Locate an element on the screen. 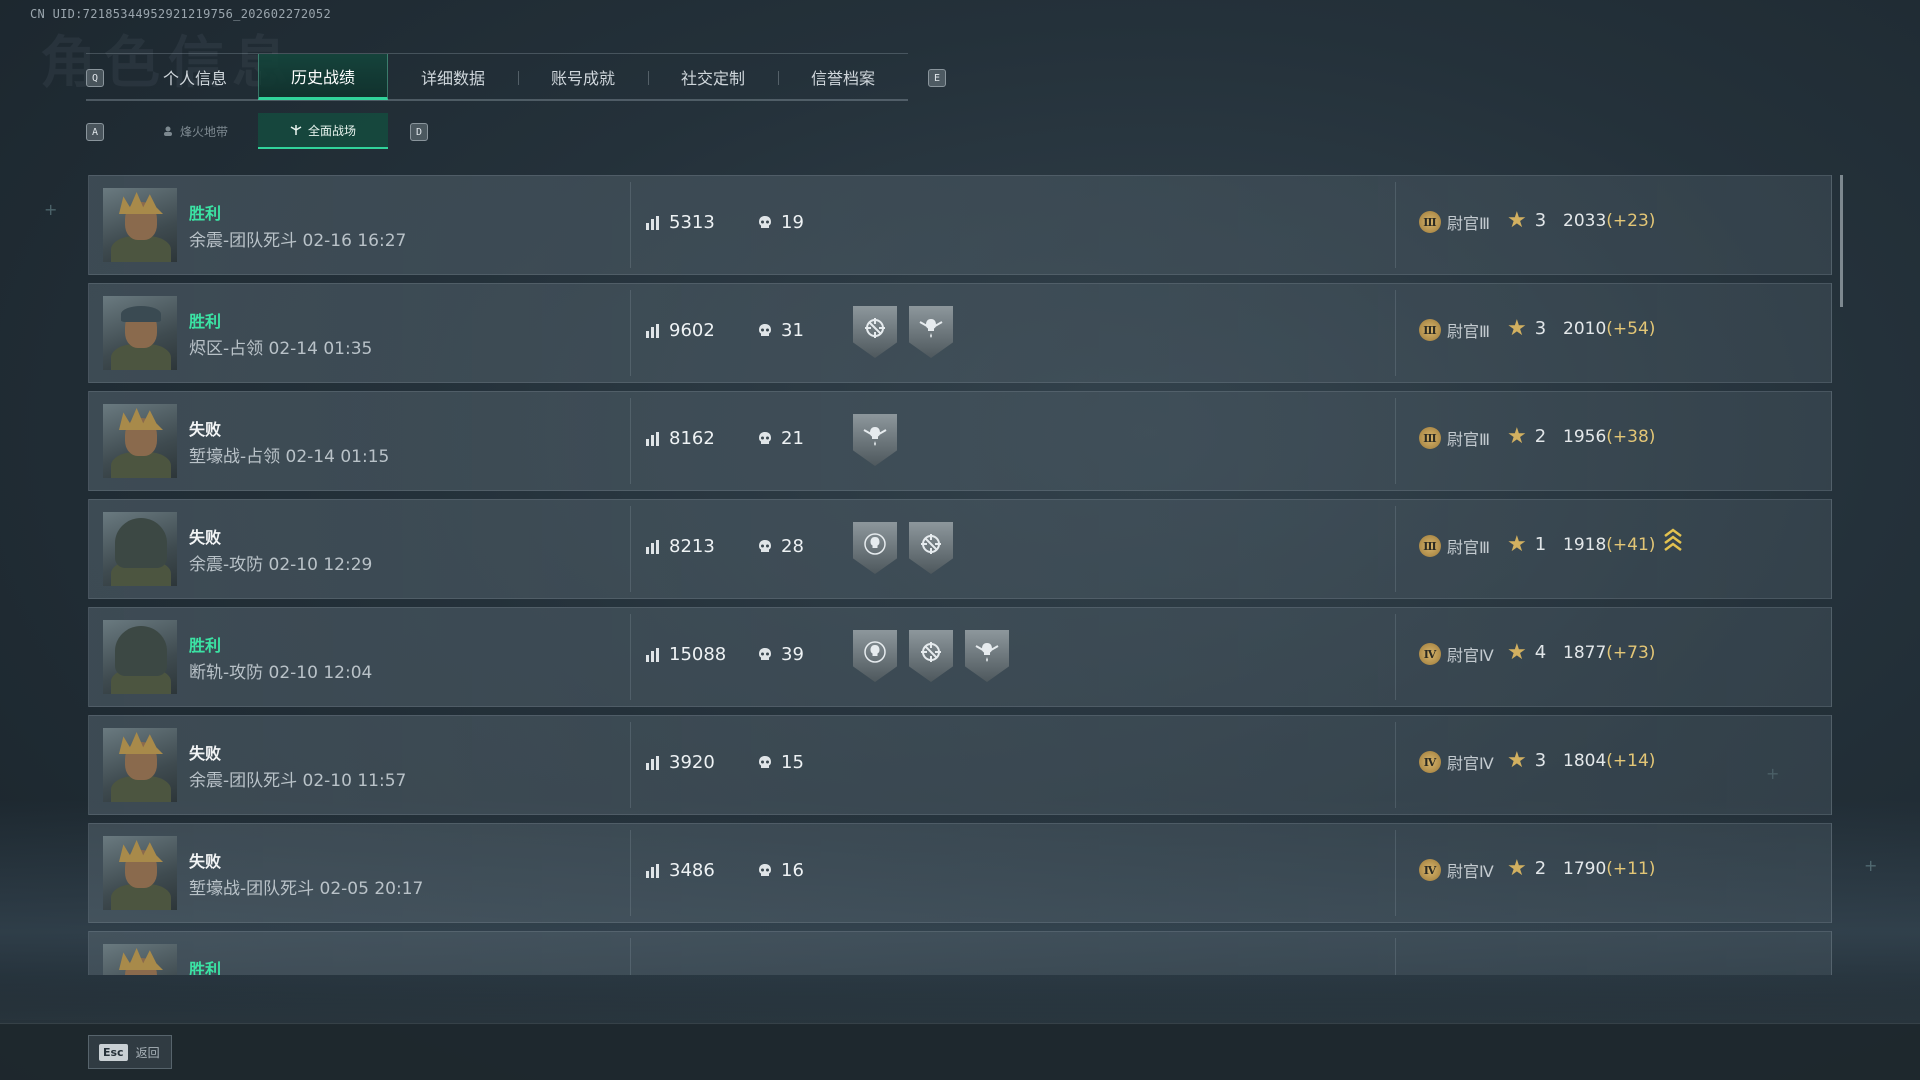 Image resolution: width=1920 pixels, height=1080 pixels. points-delta: (+54) is located at coordinates (1631, 329).